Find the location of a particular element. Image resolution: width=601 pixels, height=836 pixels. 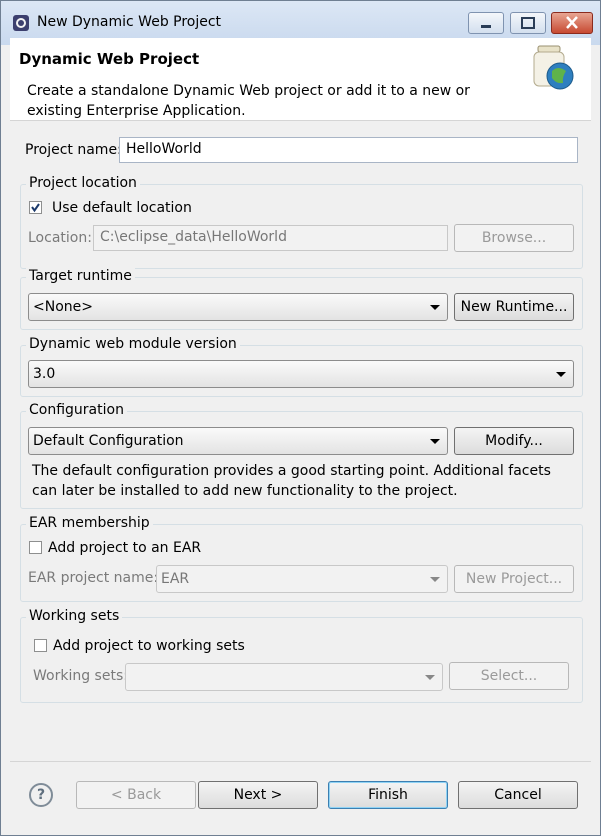

working-sets-dropdown is located at coordinates (284, 677).